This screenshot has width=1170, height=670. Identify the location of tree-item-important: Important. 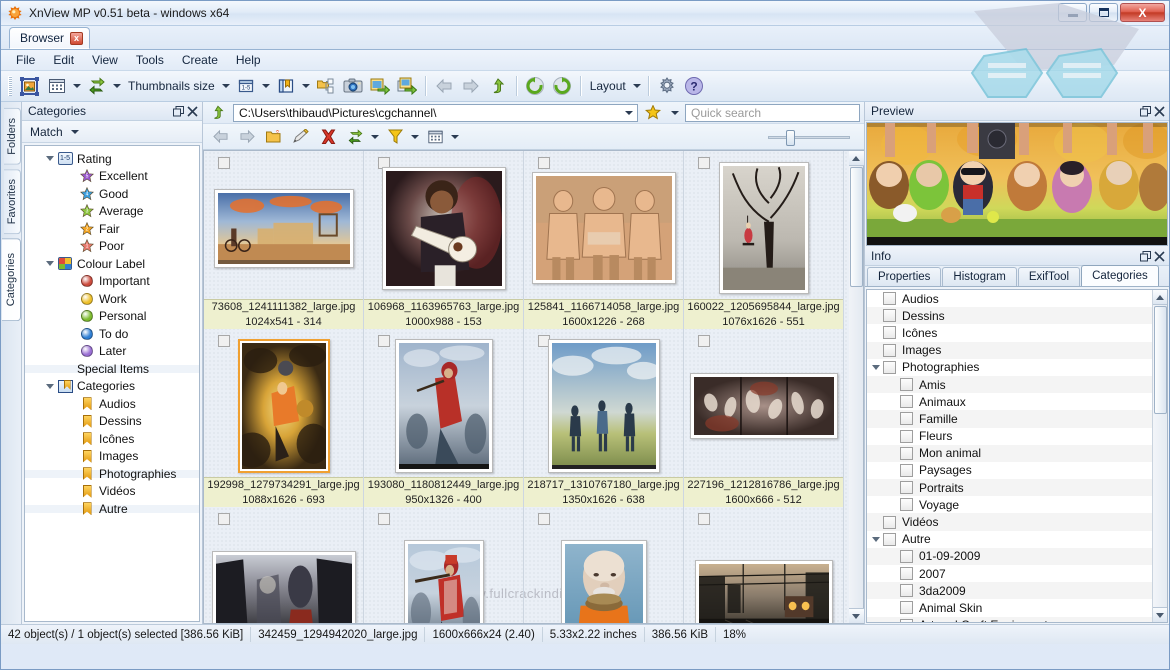
(112, 282).